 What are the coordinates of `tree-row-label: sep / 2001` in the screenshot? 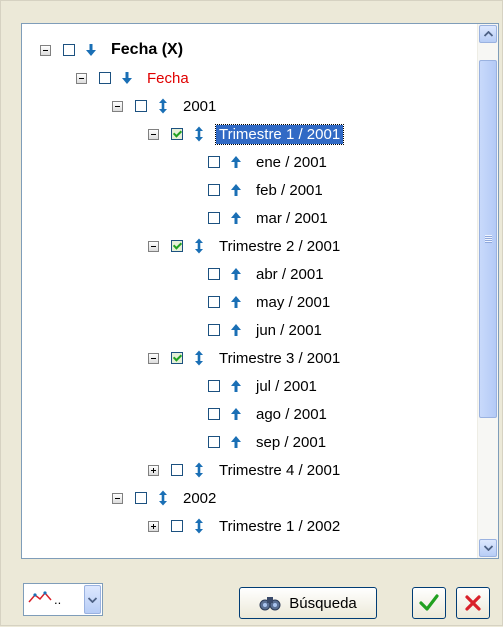 It's located at (291, 442).